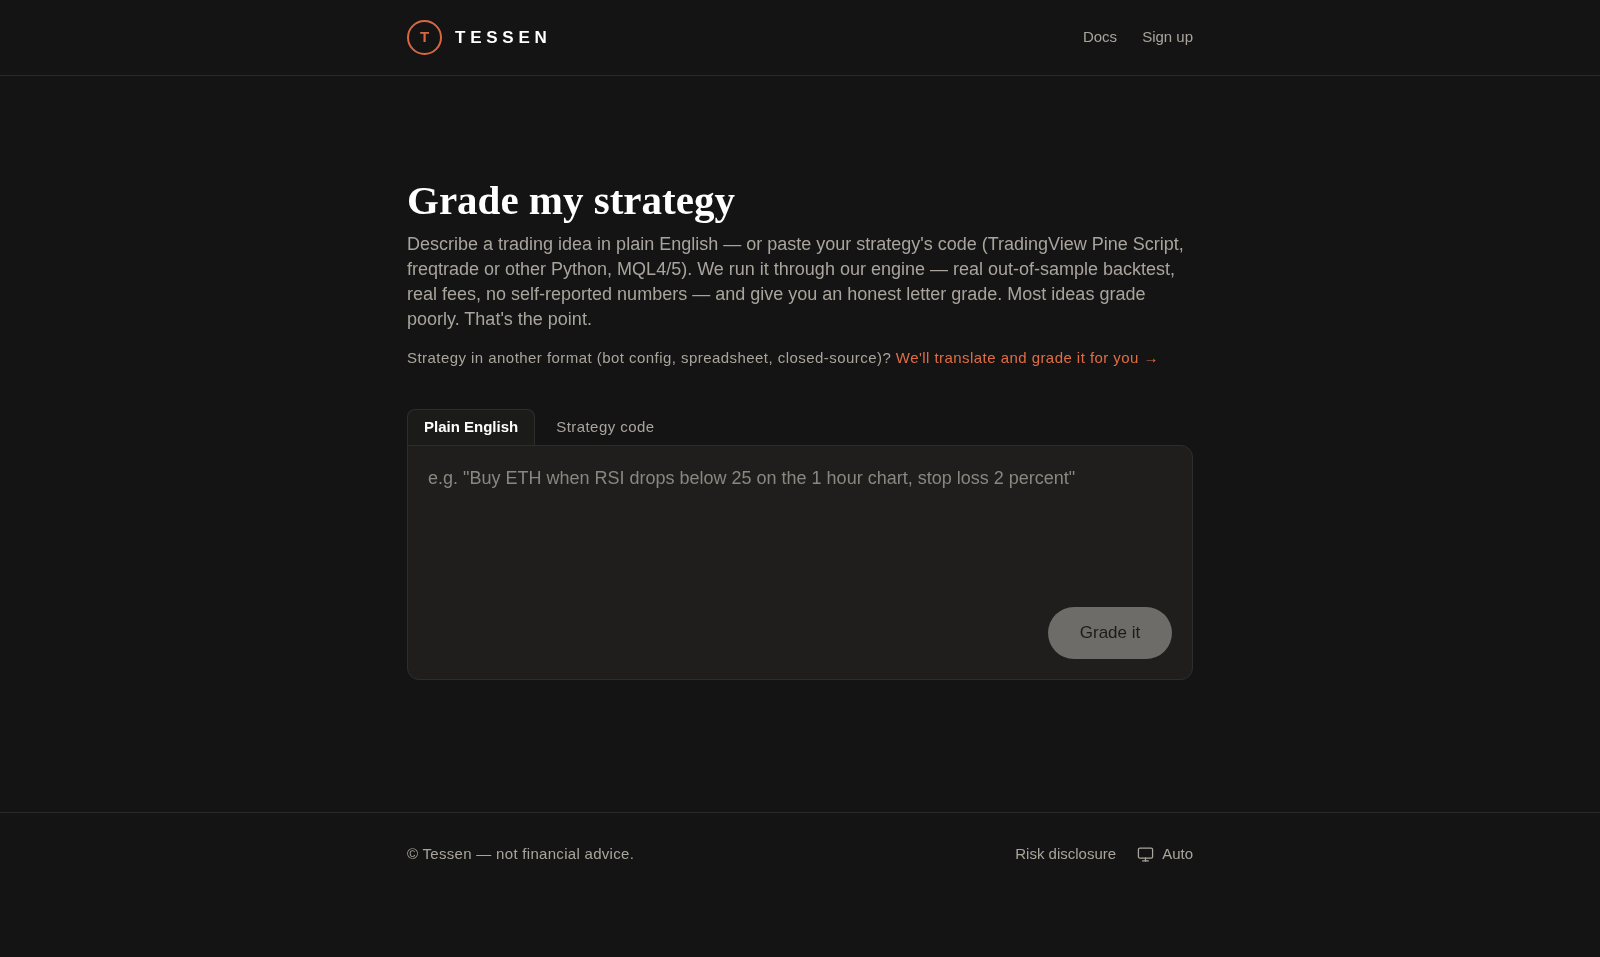  What do you see at coordinates (1027, 357) in the screenshot?
I see `translate-link: We'll translate and grade it for you →` at bounding box center [1027, 357].